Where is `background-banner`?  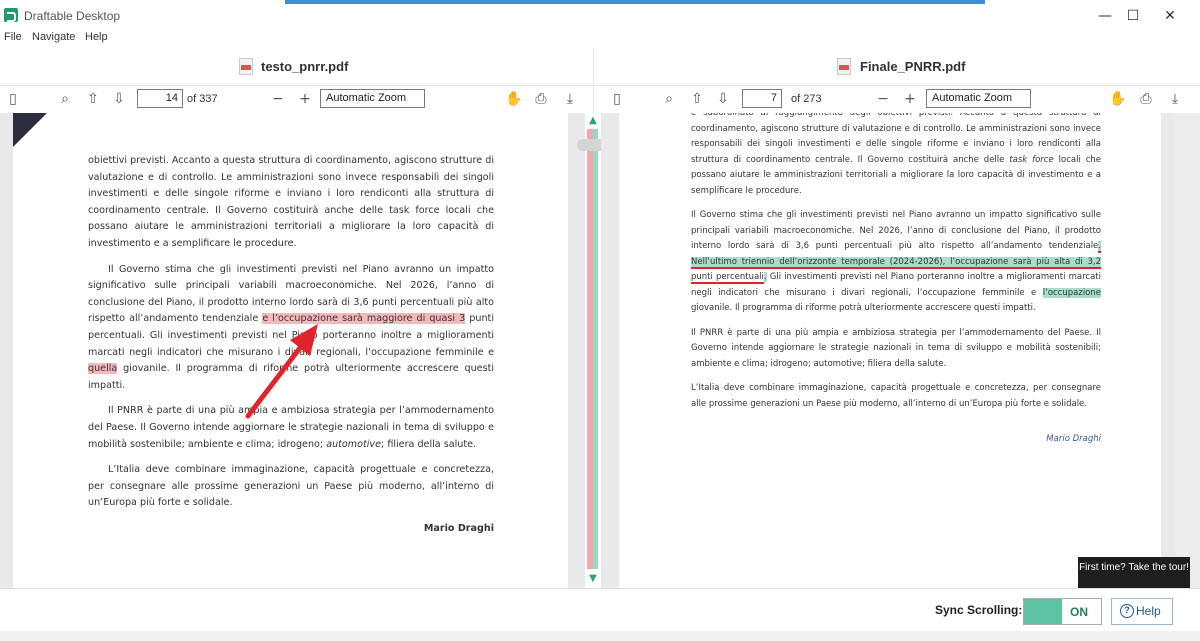
background-banner is located at coordinates (635, 2).